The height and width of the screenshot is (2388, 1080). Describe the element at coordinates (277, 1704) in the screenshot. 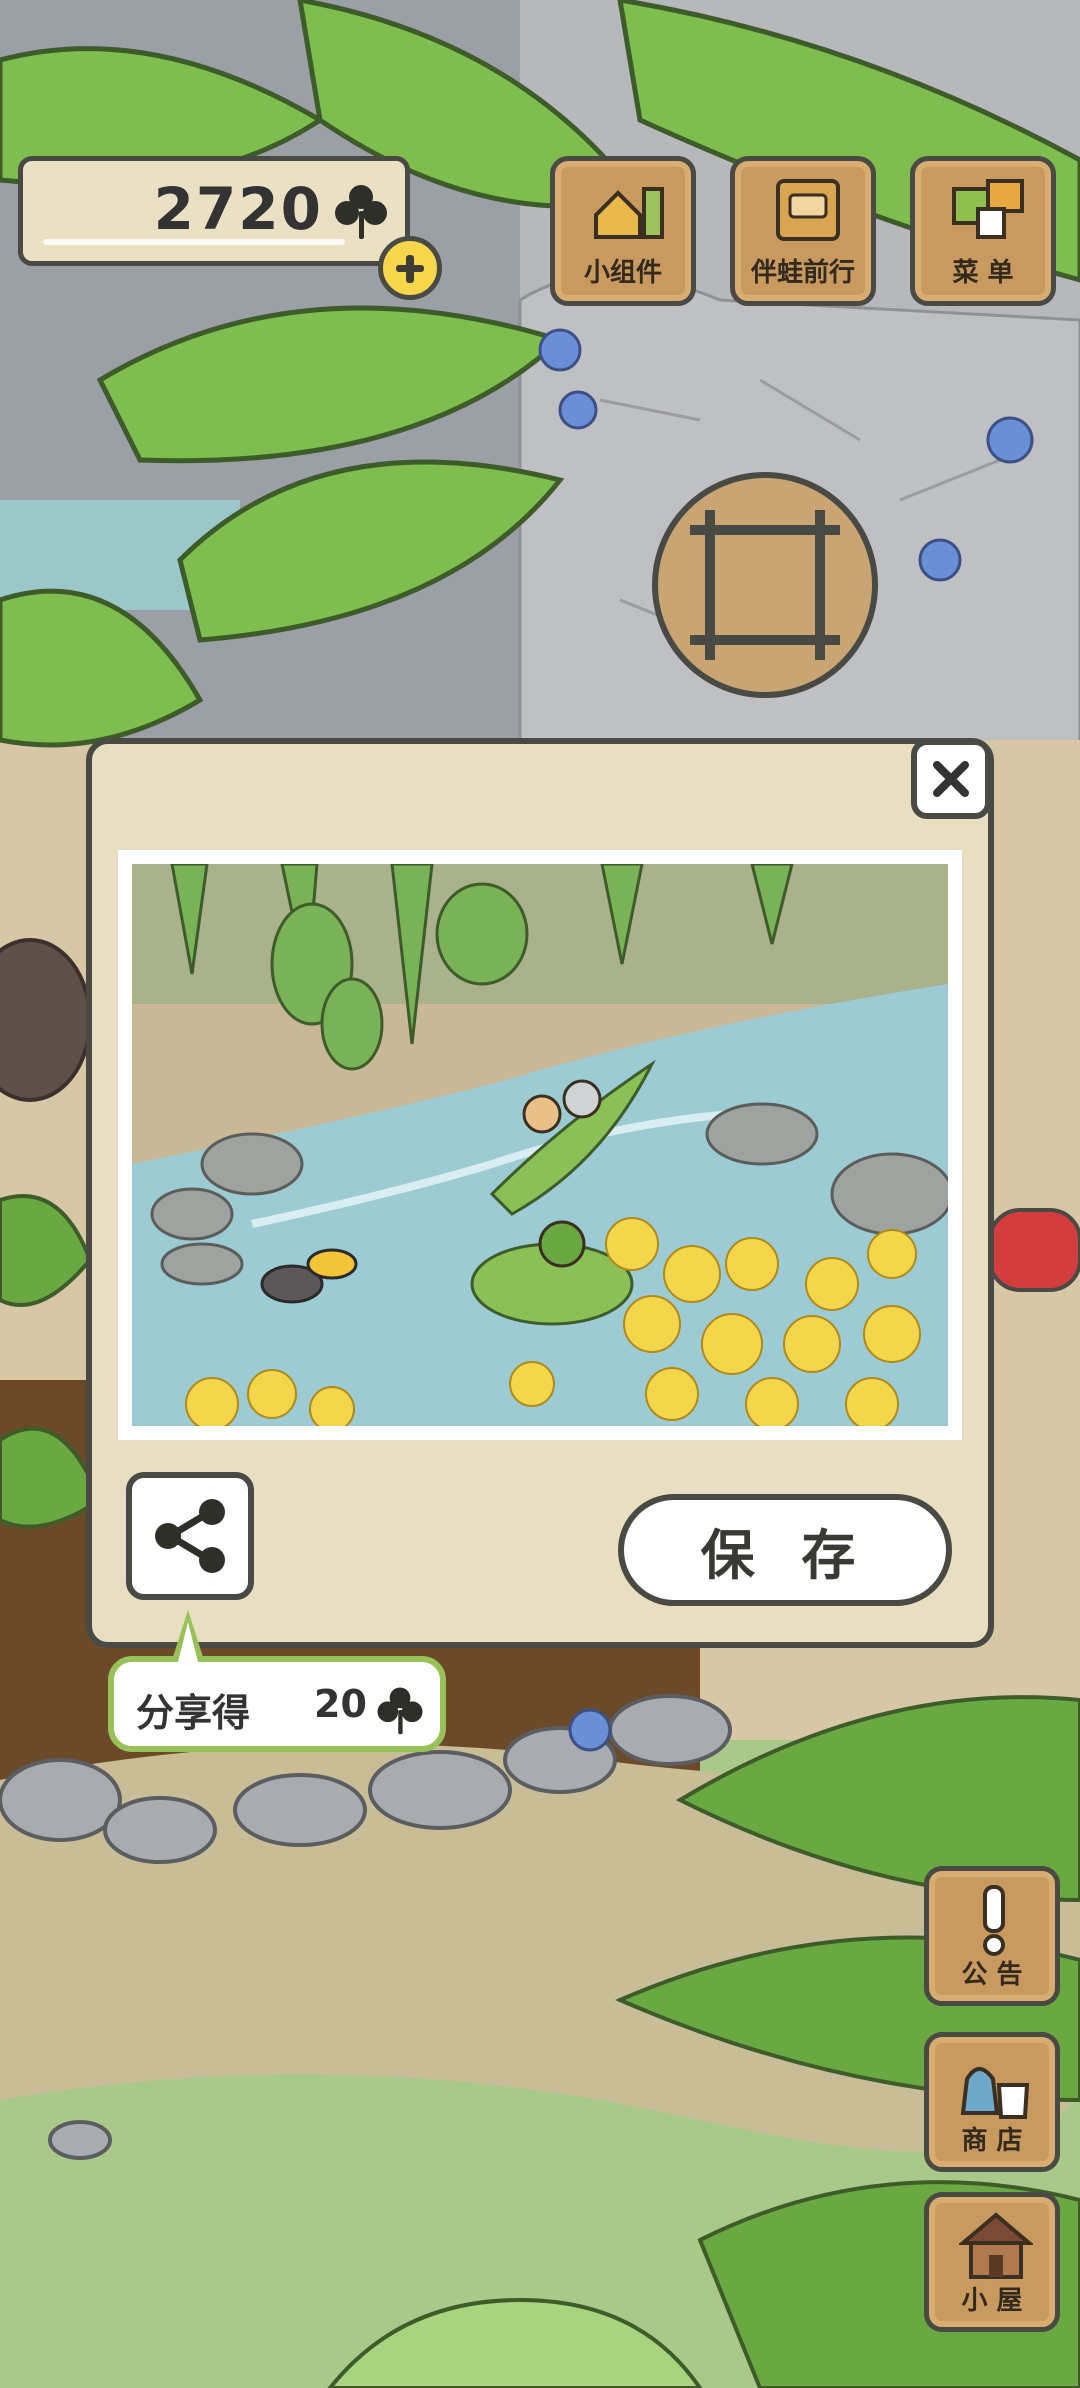

I see `share-reward-tip: 分享得 20` at that location.